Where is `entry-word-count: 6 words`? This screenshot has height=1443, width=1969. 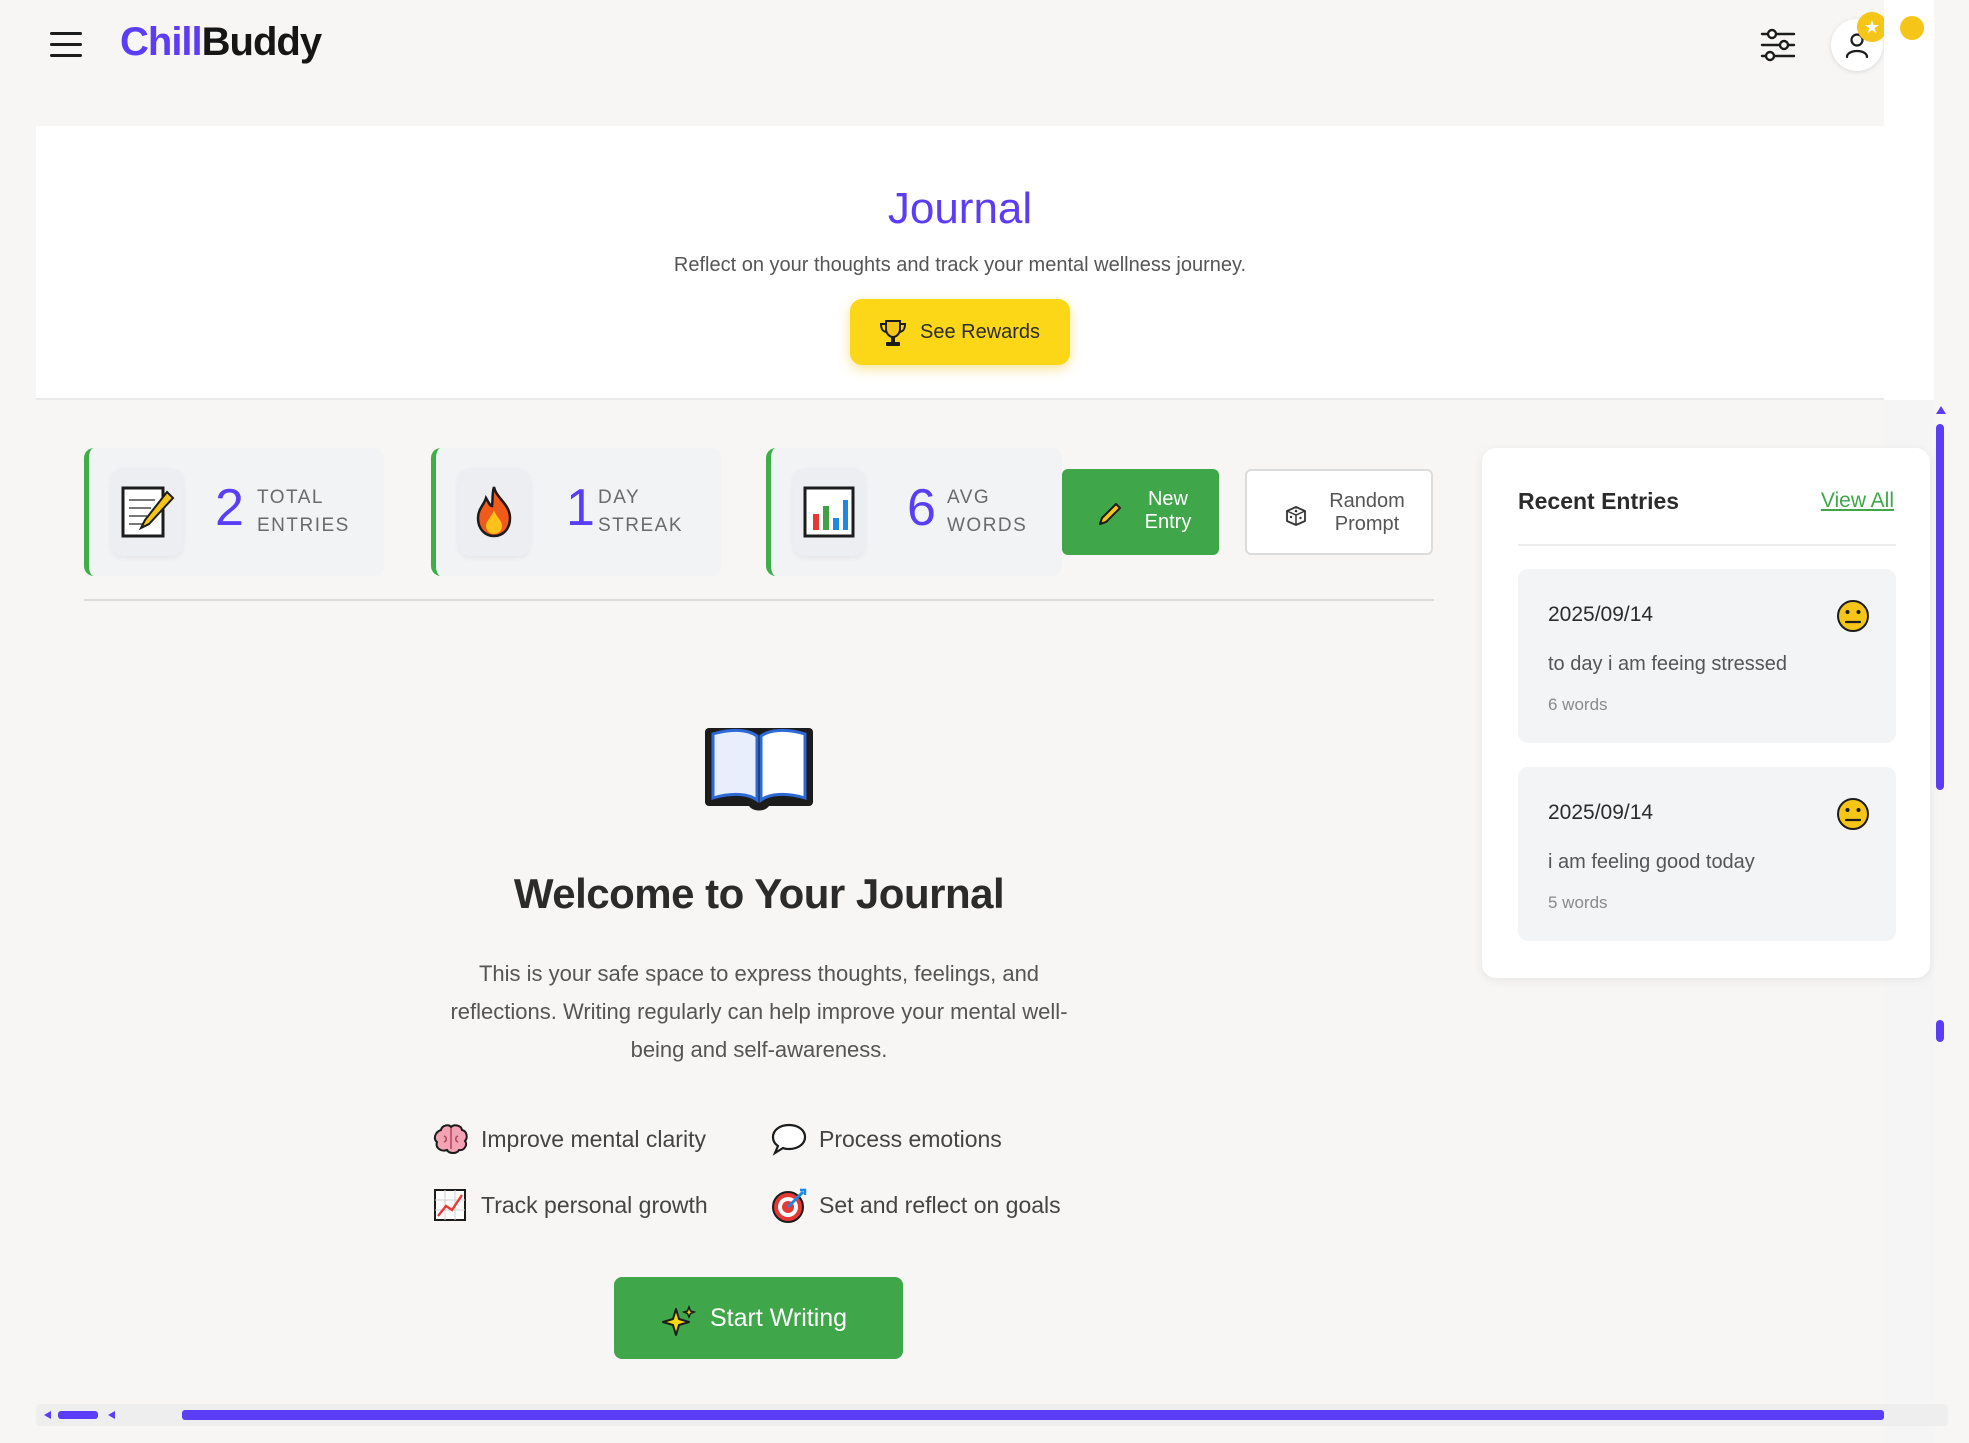
entry-word-count: 6 words is located at coordinates (1578, 704).